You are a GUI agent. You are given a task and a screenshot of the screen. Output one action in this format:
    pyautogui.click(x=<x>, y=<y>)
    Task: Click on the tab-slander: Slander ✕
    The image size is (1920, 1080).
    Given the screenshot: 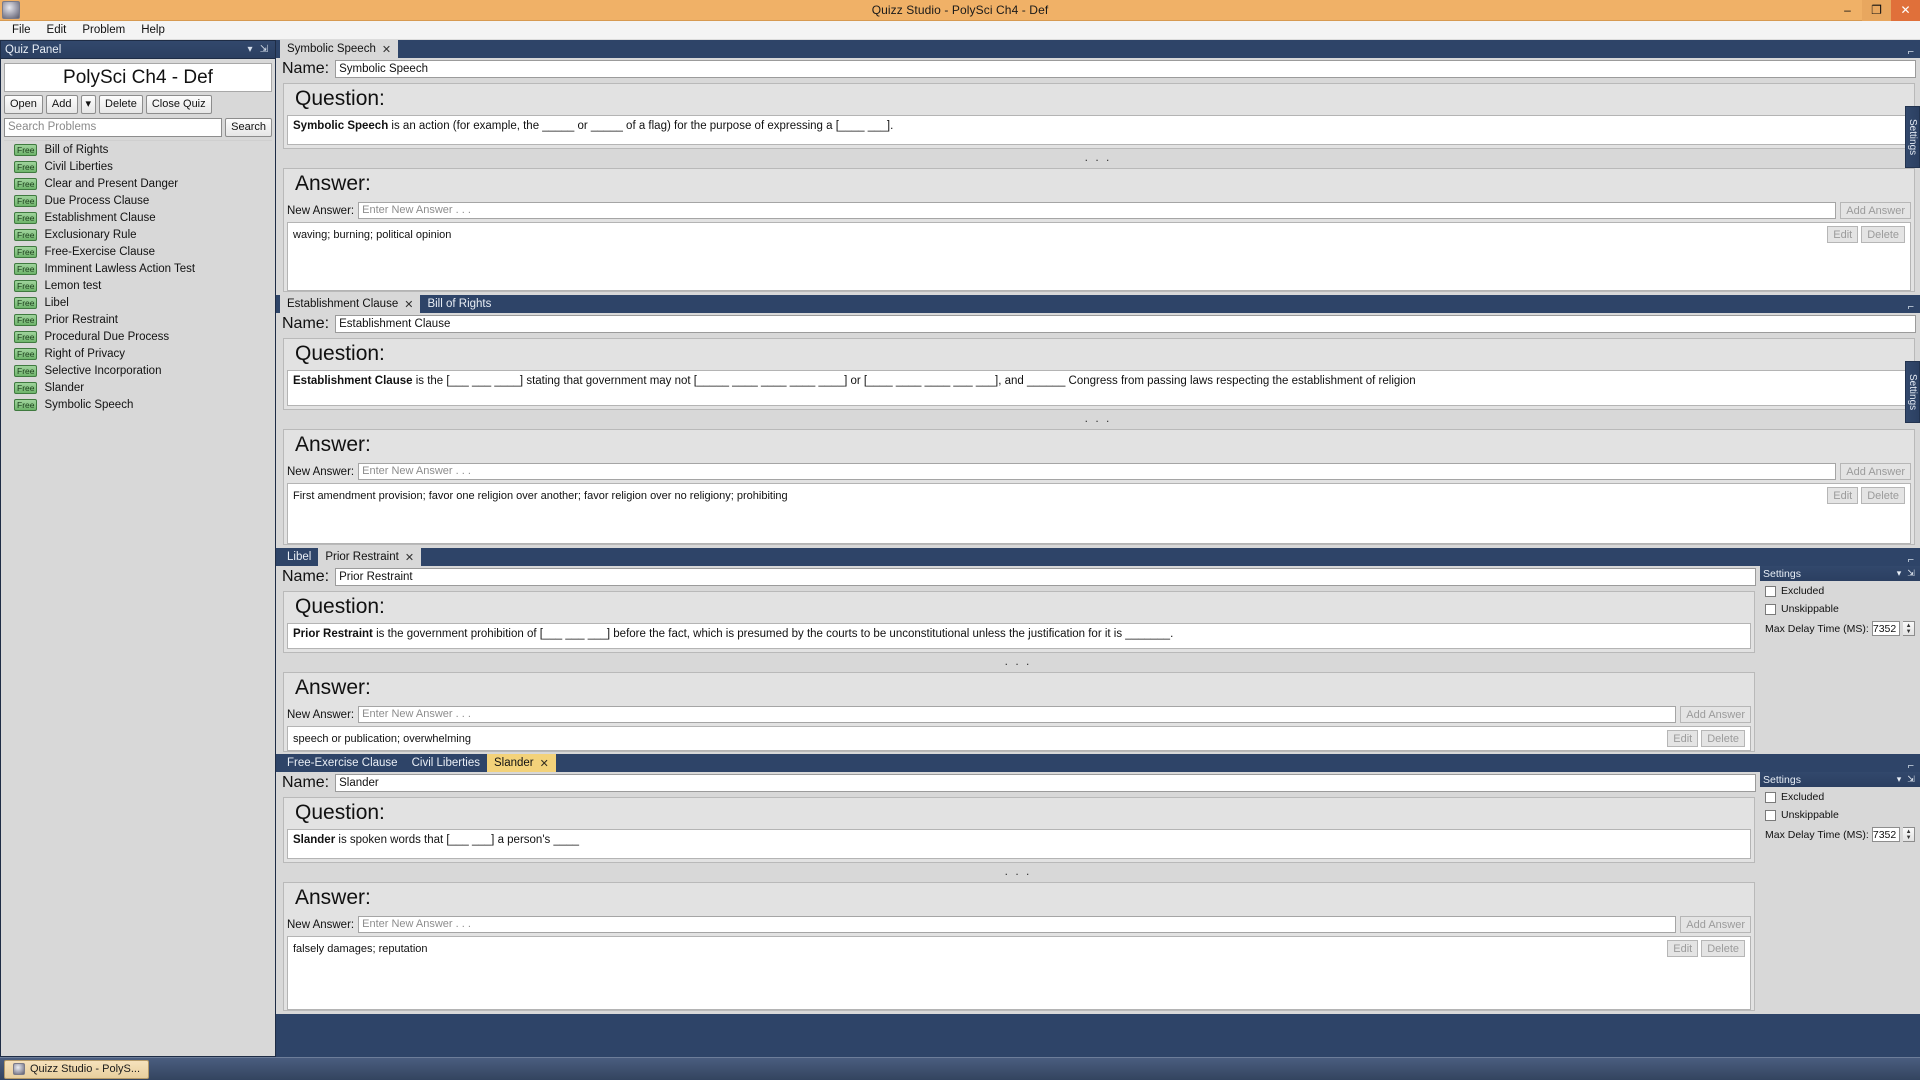 What is the action you would take?
    pyautogui.click(x=521, y=763)
    